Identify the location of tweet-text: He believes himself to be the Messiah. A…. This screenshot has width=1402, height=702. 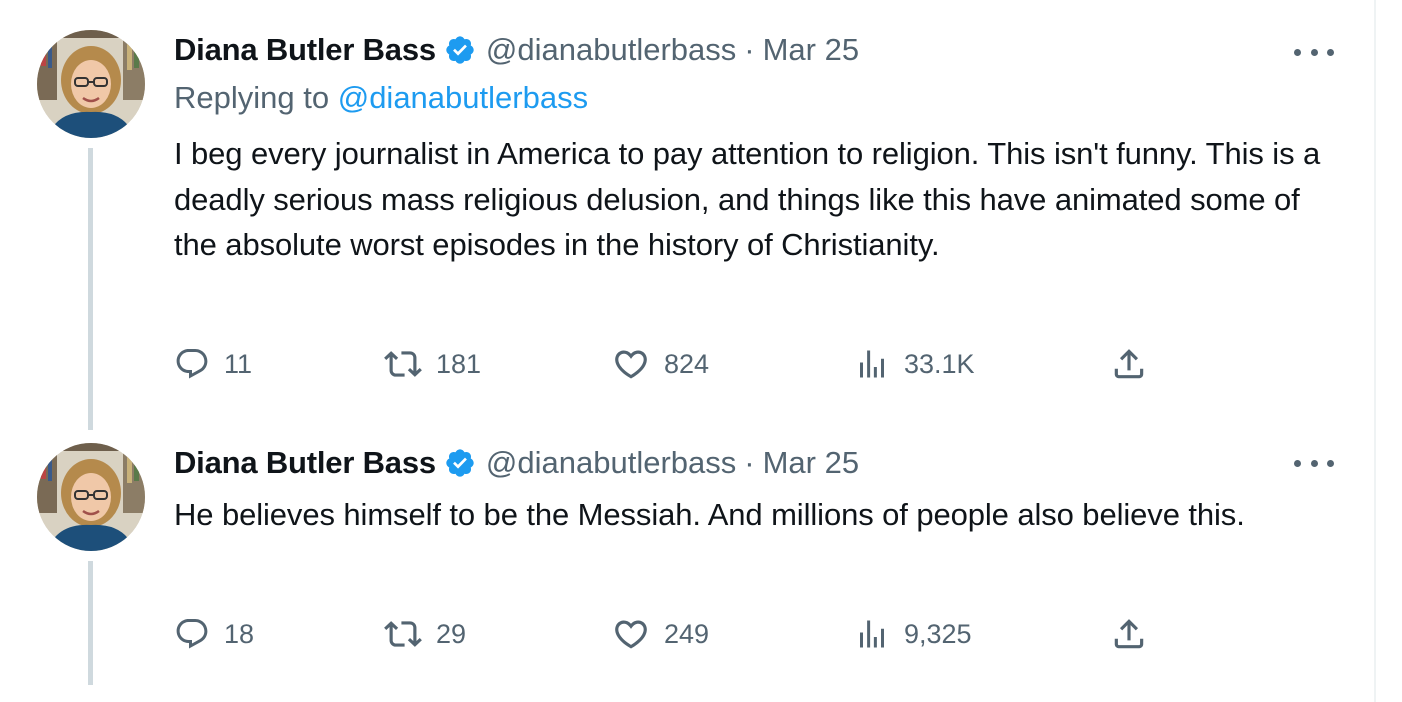
(709, 514).